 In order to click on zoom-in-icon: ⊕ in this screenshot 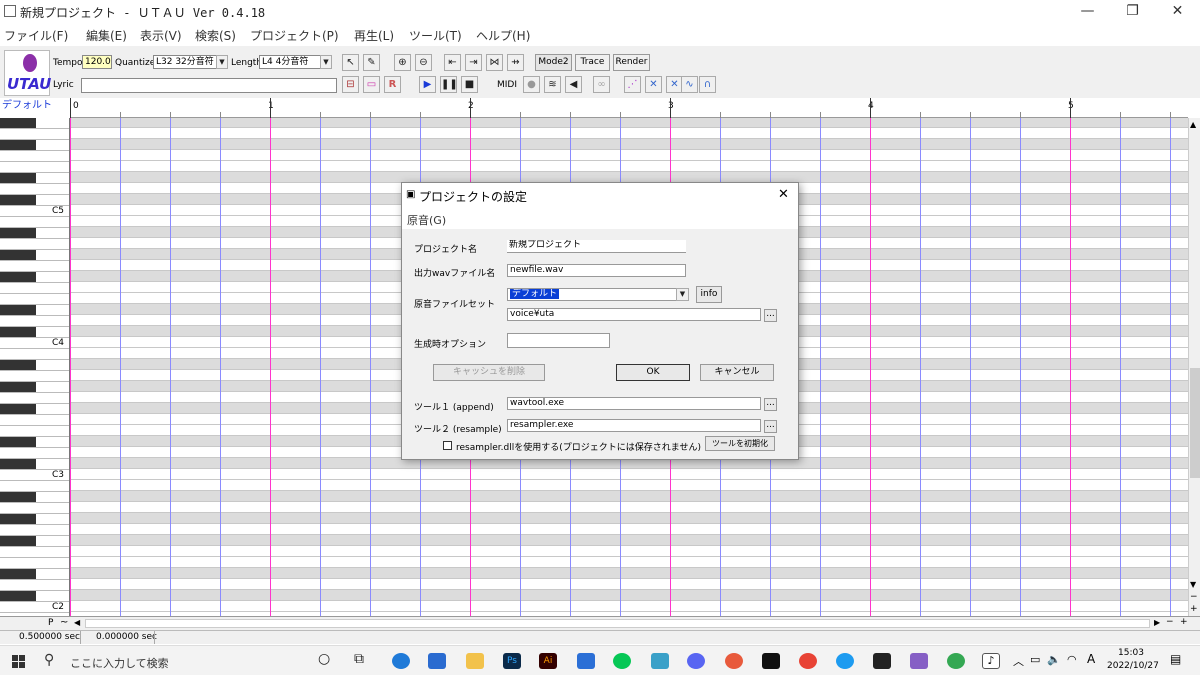, I will do `click(402, 62)`.